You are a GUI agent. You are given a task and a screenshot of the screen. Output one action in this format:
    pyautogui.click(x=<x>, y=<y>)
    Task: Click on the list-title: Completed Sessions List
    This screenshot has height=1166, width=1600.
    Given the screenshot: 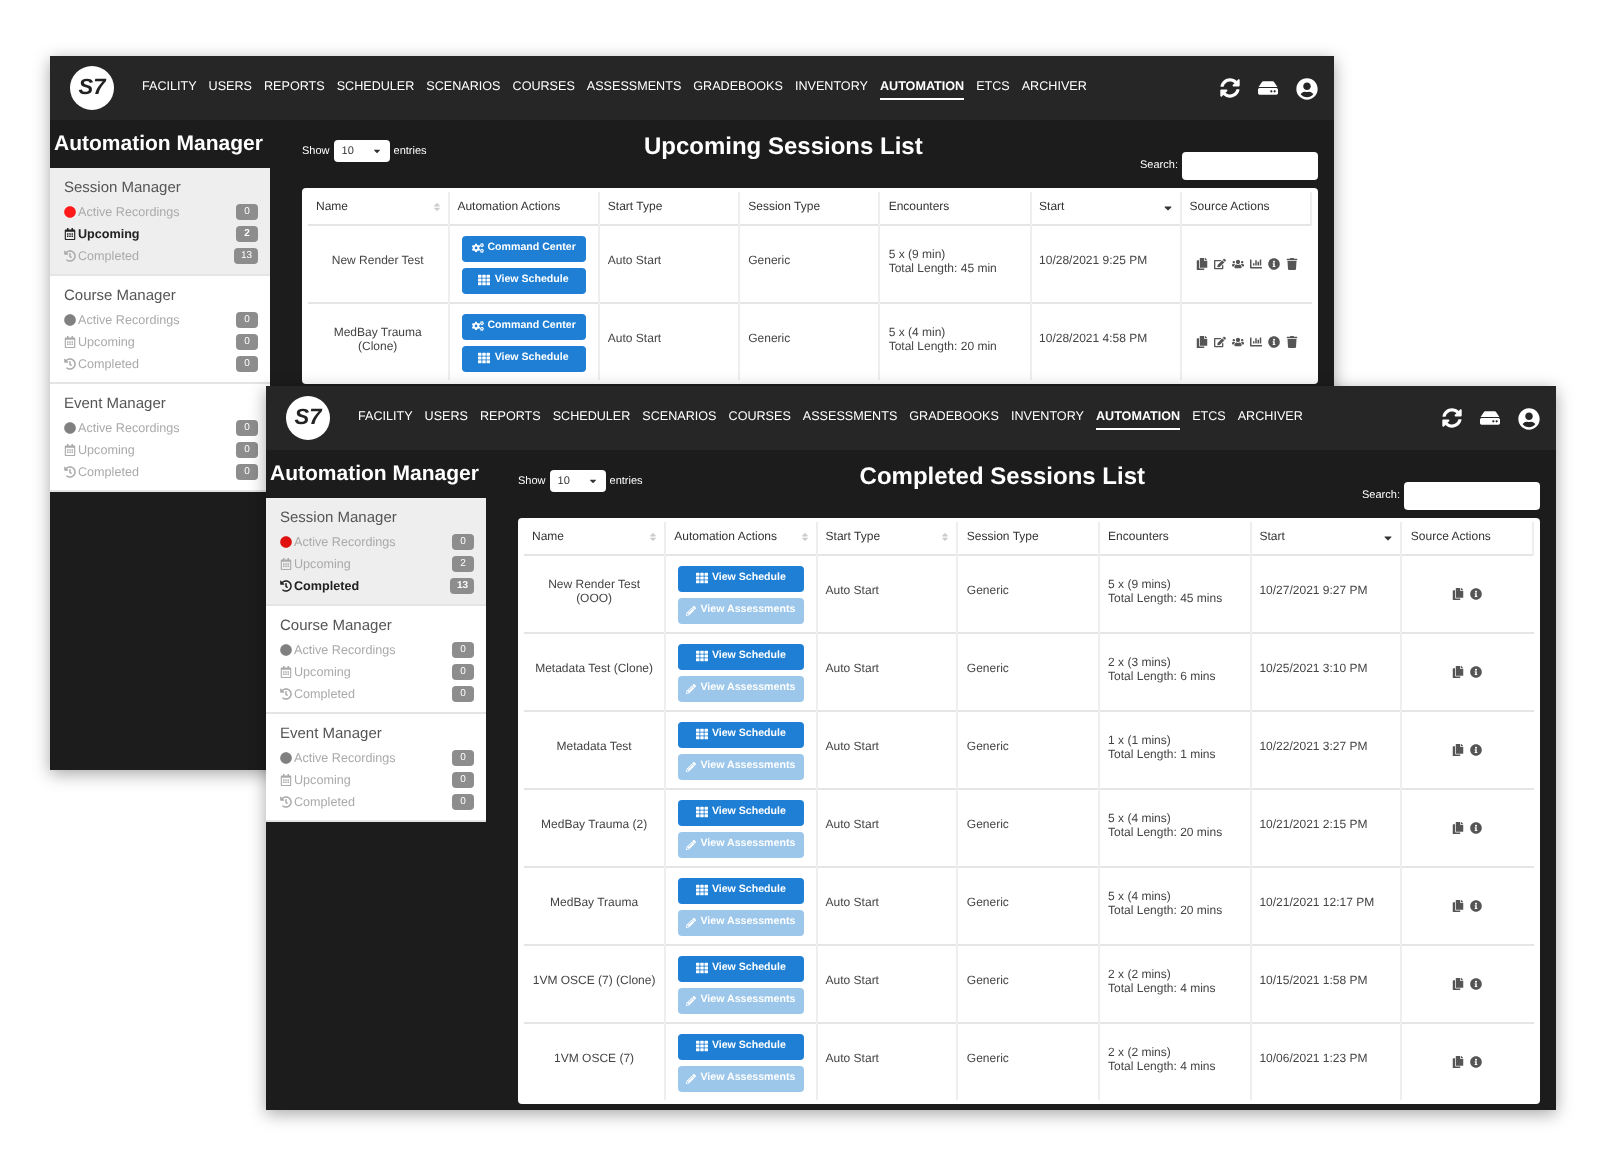 What is the action you would take?
    pyautogui.click(x=1002, y=476)
    